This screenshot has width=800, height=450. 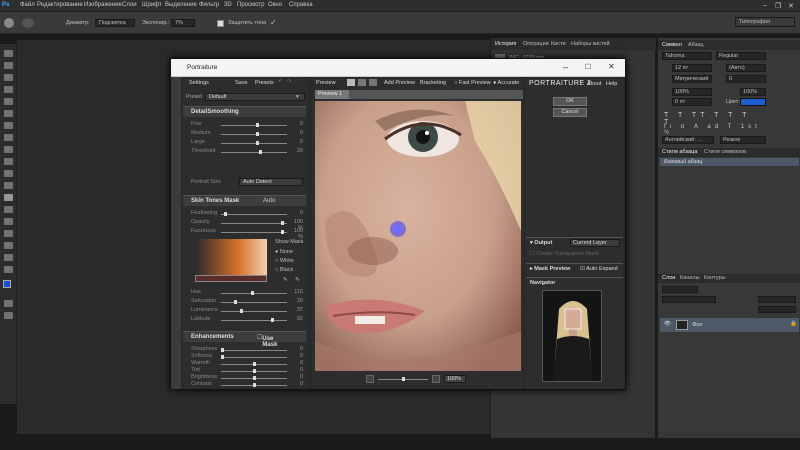 What do you see at coordinates (590, 44) in the screenshot?
I see `tab-brush-presets: Наборы кистей` at bounding box center [590, 44].